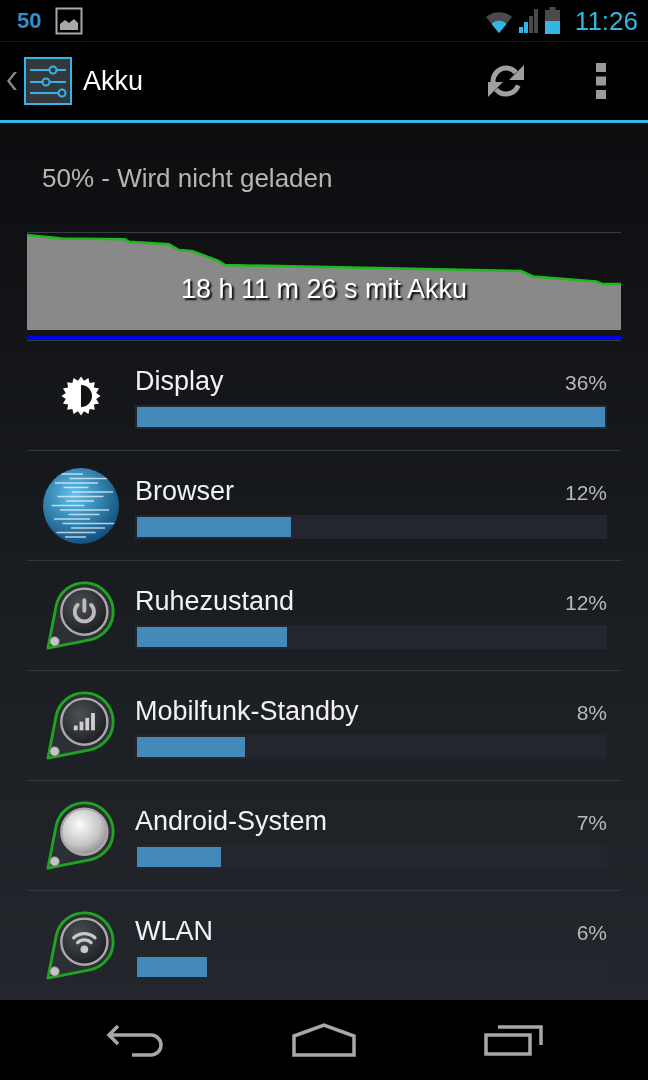 The width and height of the screenshot is (648, 1080). I want to click on home-button, so click(324, 1040).